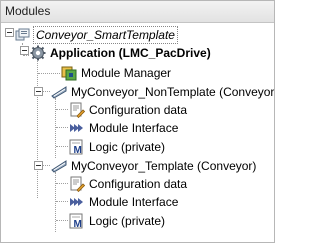 This screenshot has height=243, width=320. What do you see at coordinates (130, 53) in the screenshot?
I see `tree-item-label: Application (LMC_PacDrive)` at bounding box center [130, 53].